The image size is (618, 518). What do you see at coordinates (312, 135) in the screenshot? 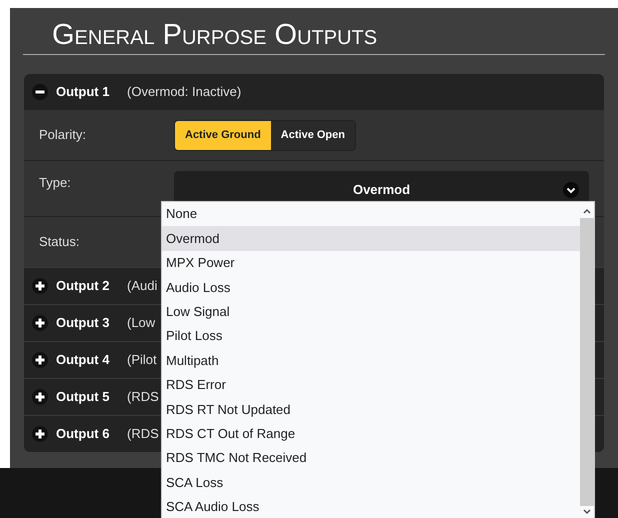
I see `polarity-option: Active Open` at bounding box center [312, 135].